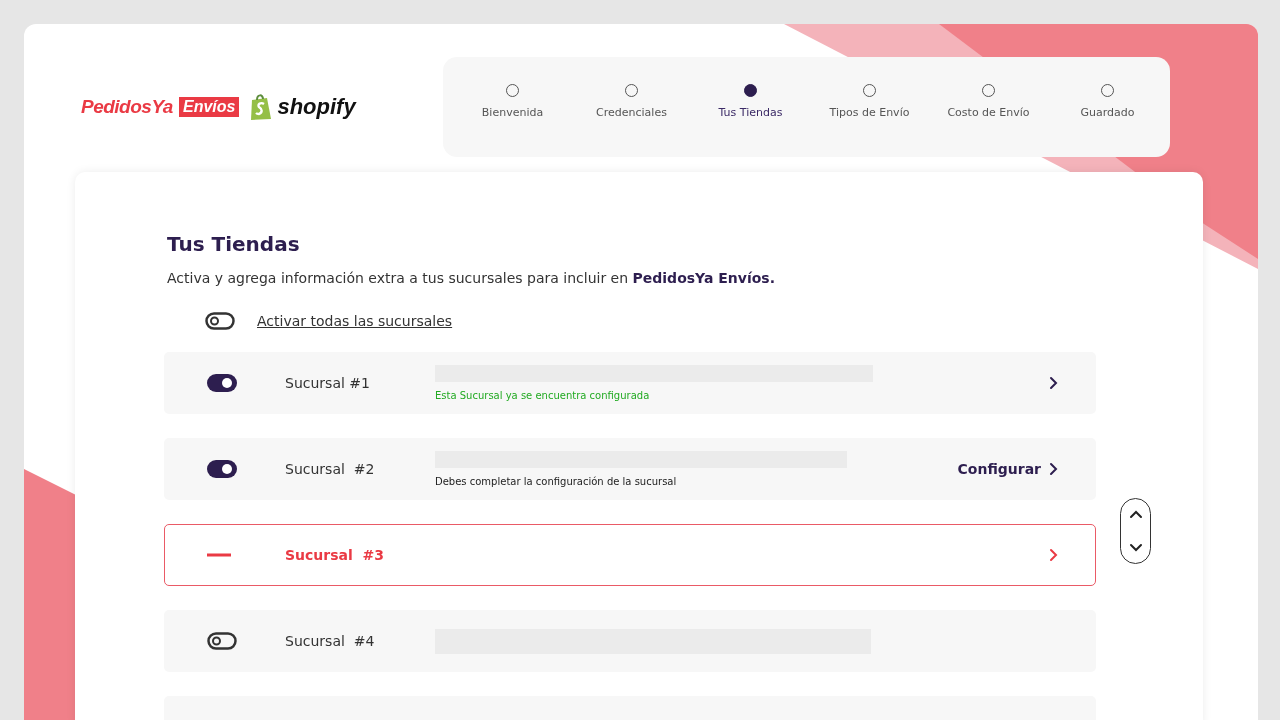 This screenshot has height=720, width=1280. I want to click on branch-name: Sucursal #2, so click(330, 469).